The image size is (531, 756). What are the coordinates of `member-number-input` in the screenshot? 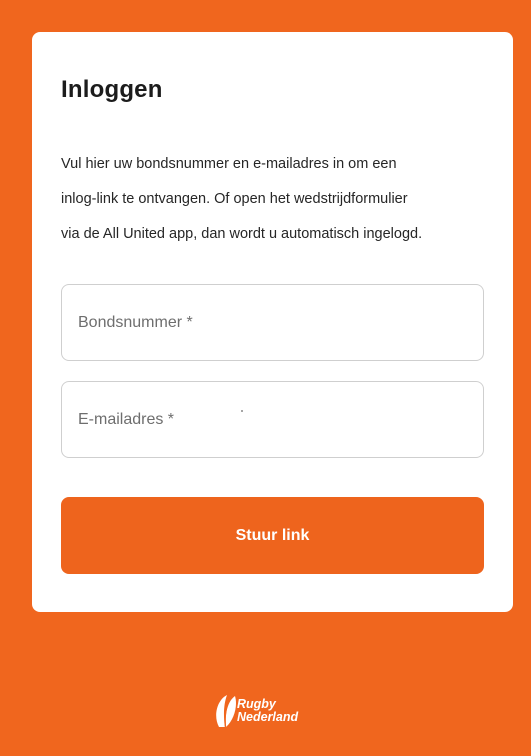 It's located at (272, 322).